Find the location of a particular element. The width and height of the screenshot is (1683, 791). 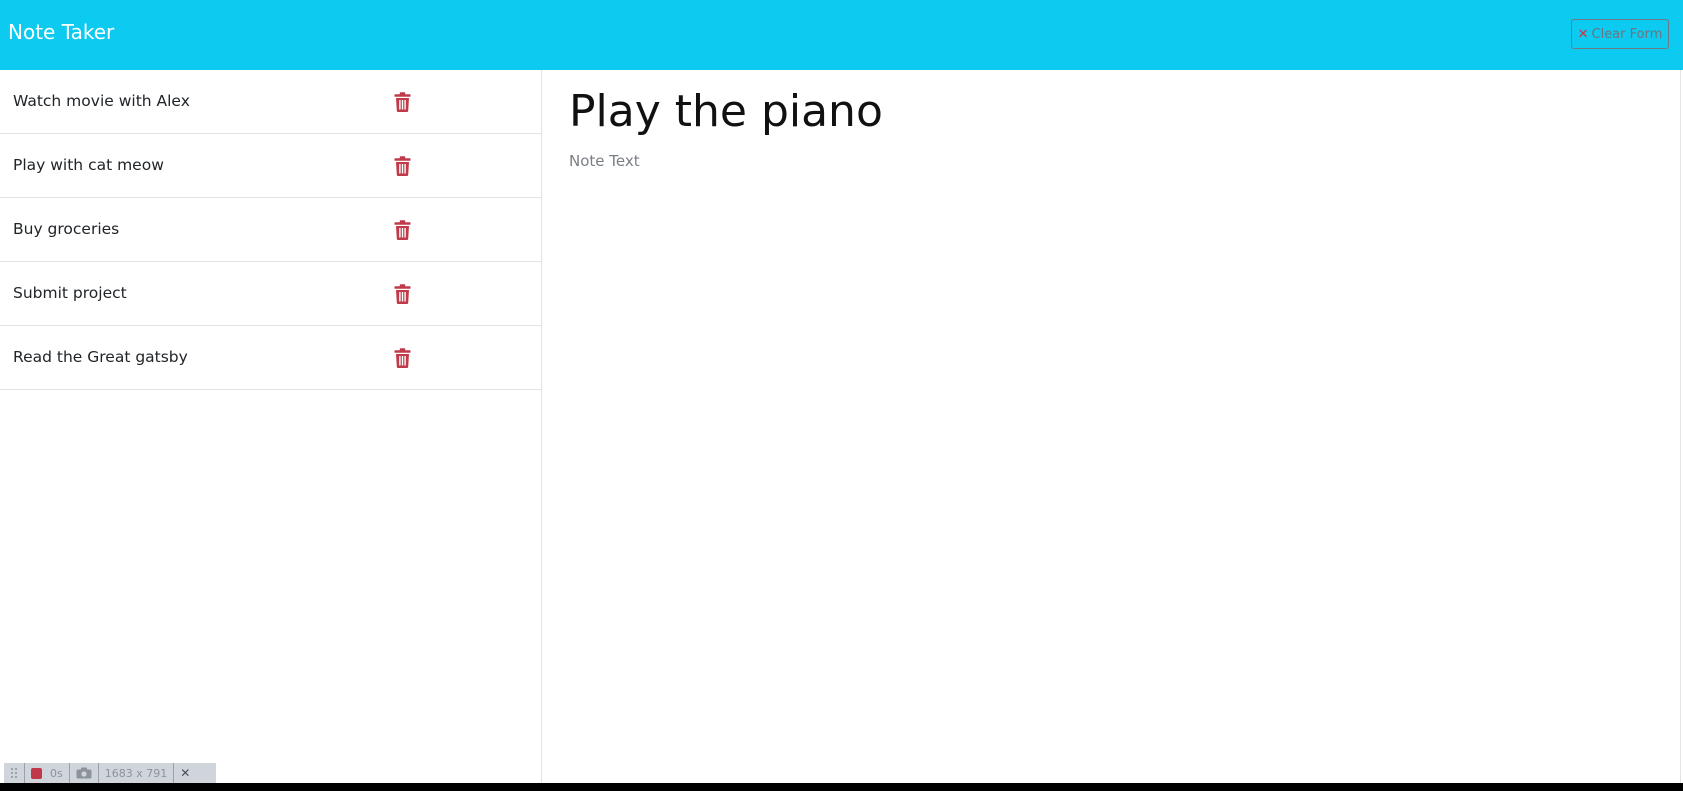

stop-icon is located at coordinates (36, 773).